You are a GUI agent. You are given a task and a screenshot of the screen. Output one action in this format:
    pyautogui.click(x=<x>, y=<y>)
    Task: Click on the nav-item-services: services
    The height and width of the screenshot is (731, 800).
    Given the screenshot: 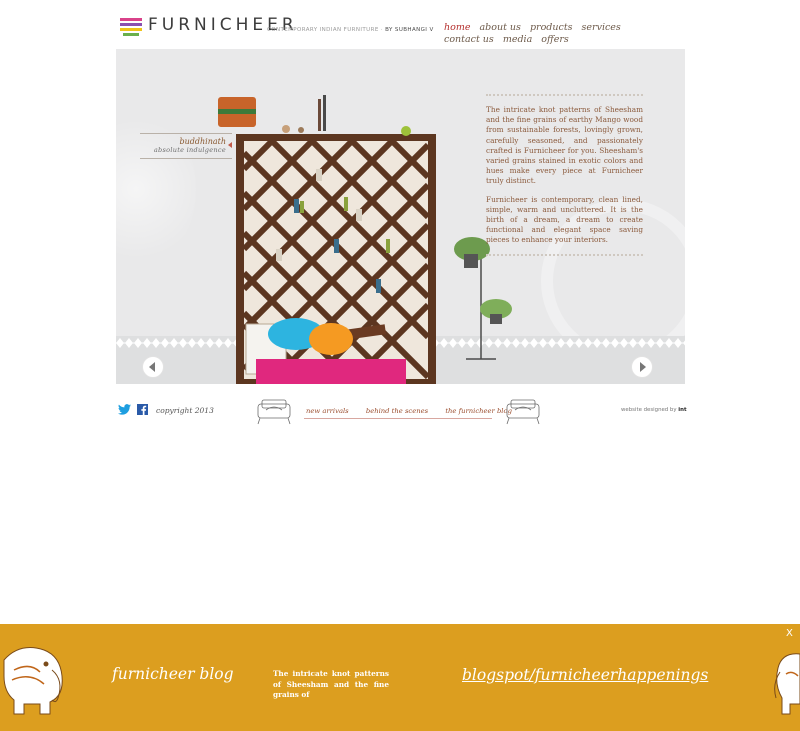 What is the action you would take?
    pyautogui.click(x=601, y=27)
    